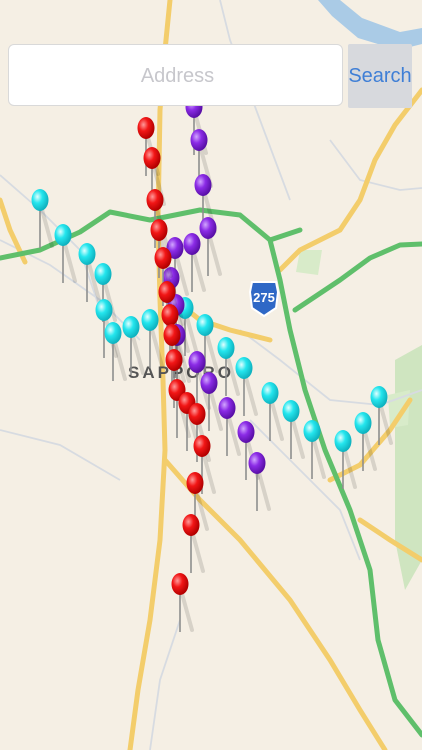 The image size is (422, 750). Describe the element at coordinates (264, 297) in the screenshot. I see `svg-text: 275` at that location.